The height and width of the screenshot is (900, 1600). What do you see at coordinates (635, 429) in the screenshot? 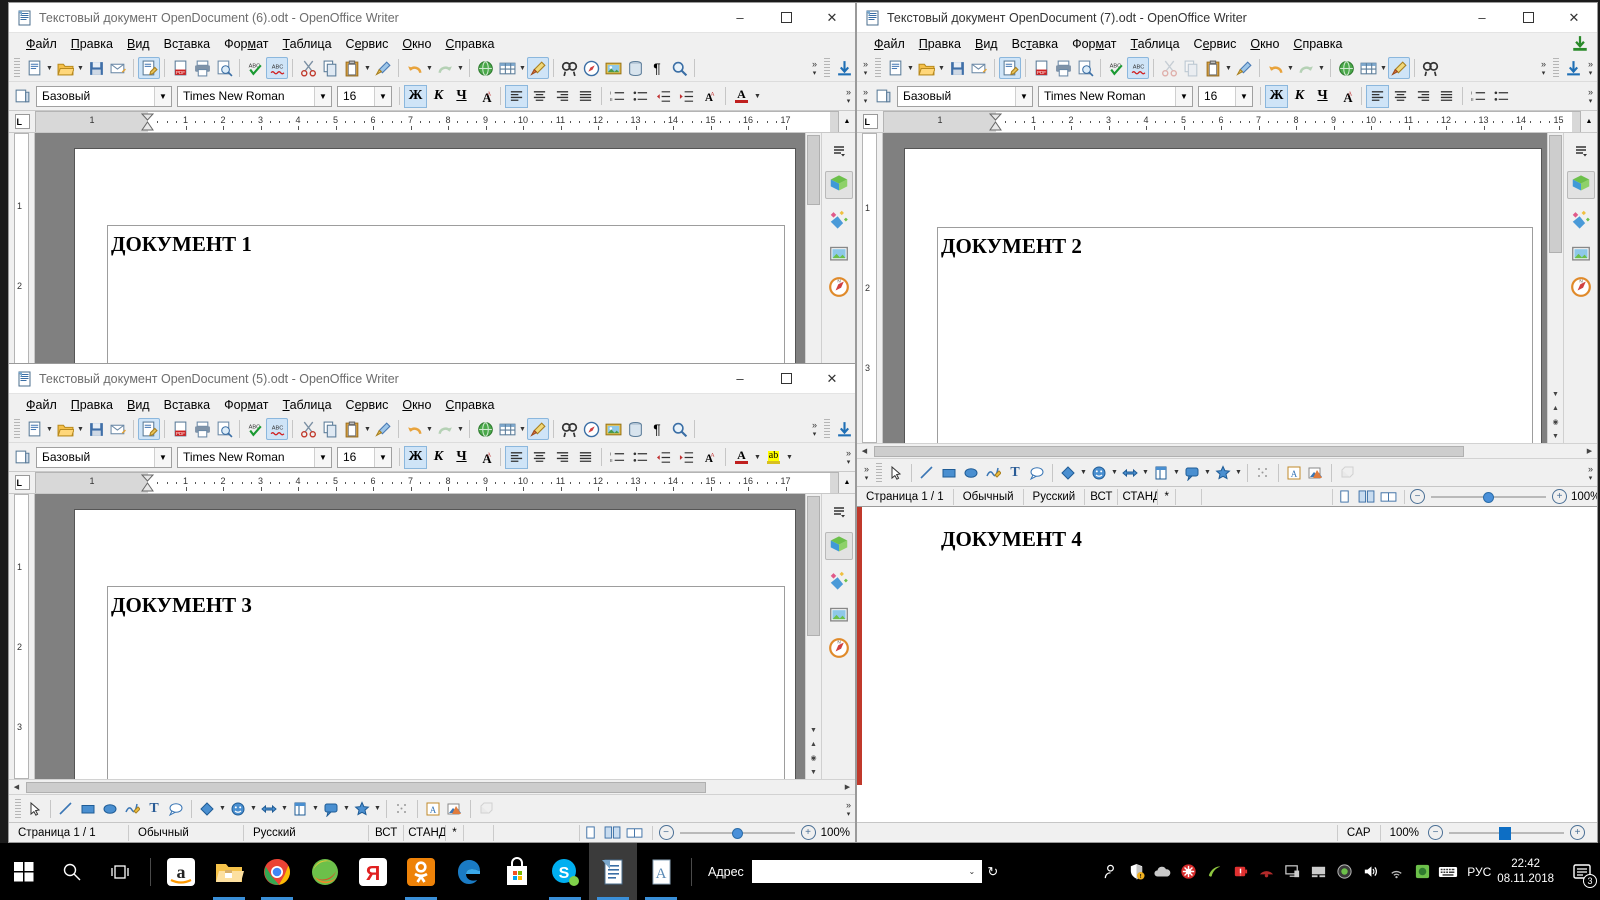
I see `data-sources-icon` at bounding box center [635, 429].